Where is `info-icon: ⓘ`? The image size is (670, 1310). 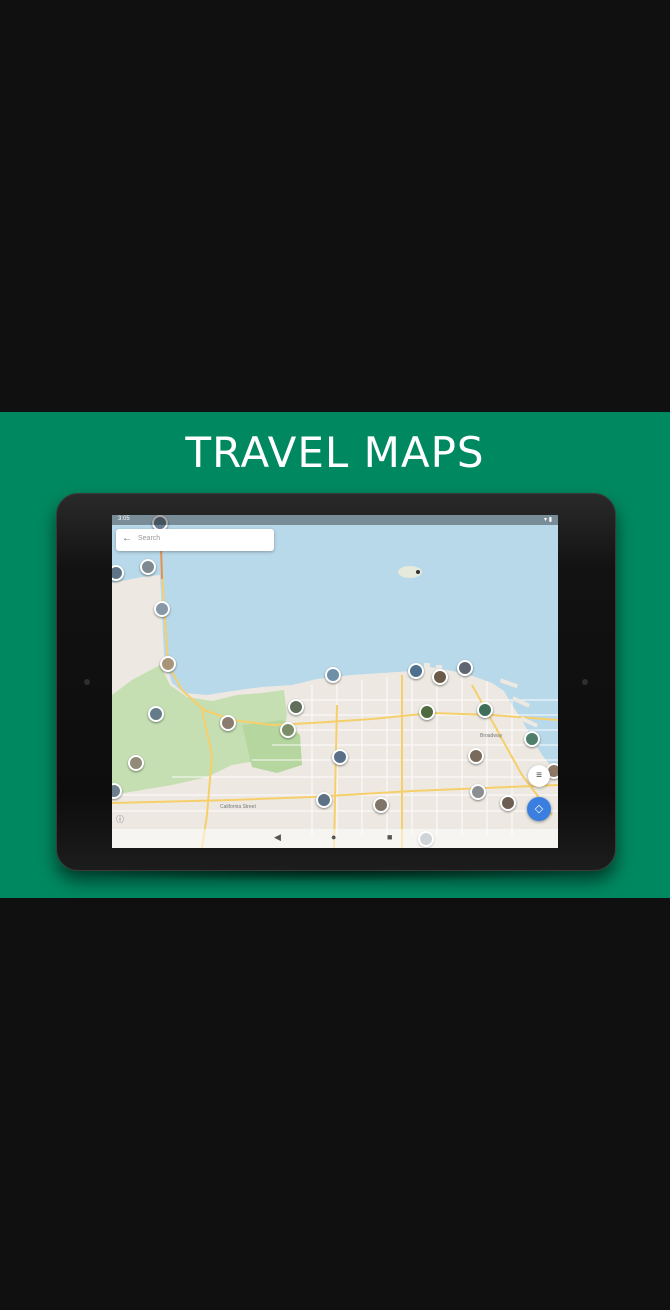 info-icon: ⓘ is located at coordinates (120, 819).